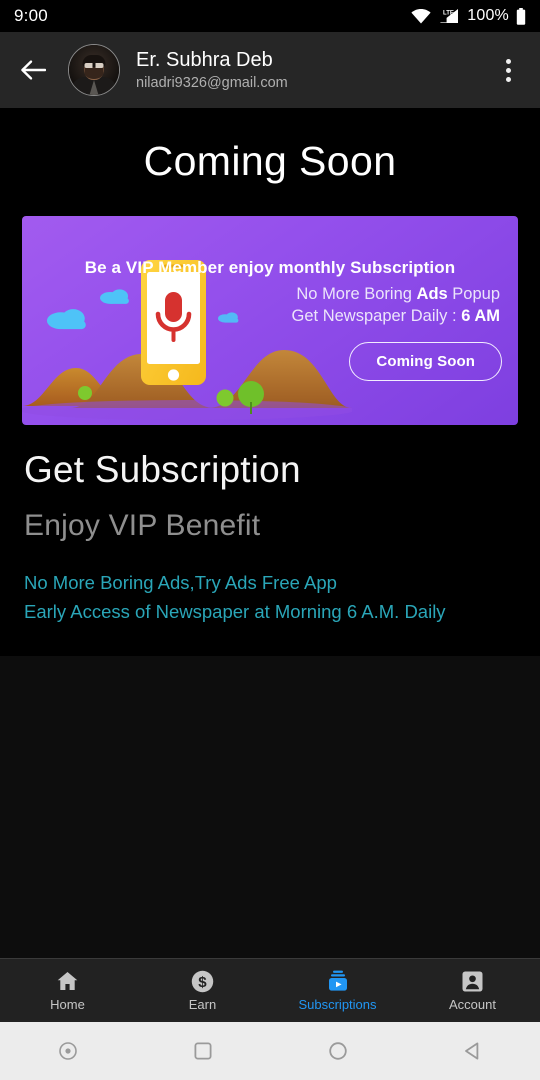 Image resolution: width=540 pixels, height=1080 pixels. Describe the element at coordinates (376, 316) in the screenshot. I see `promo-line2-pre: Get Newspaper Daily :` at that location.